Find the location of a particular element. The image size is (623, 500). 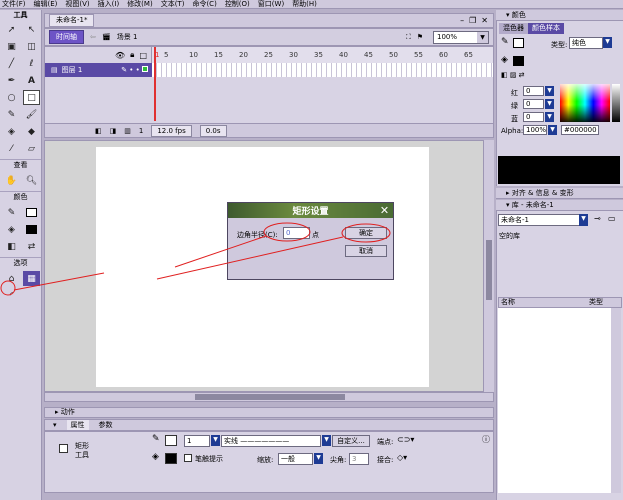

ok-button: 确定 is located at coordinates (366, 233).